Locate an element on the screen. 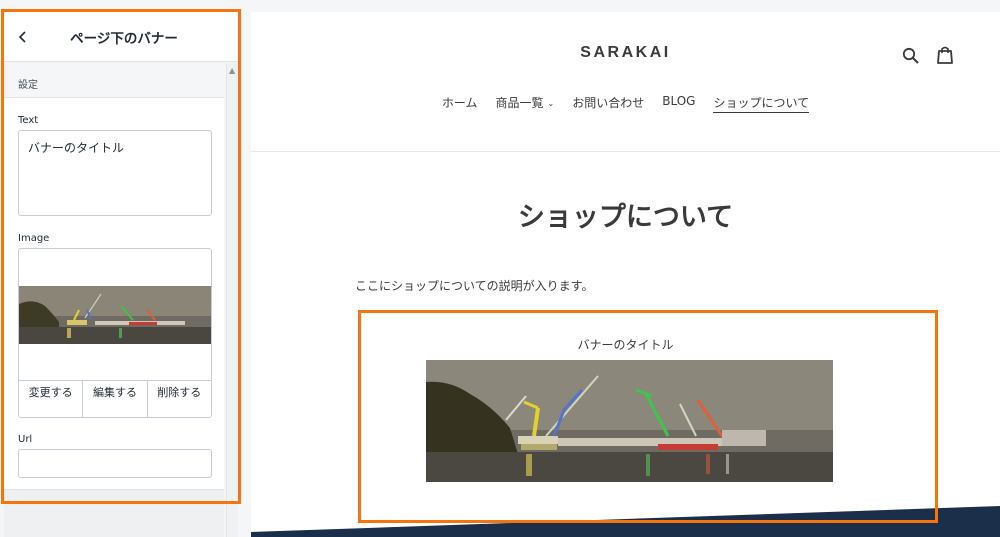 This screenshot has width=1000, height=537. back-button is located at coordinates (24, 37).